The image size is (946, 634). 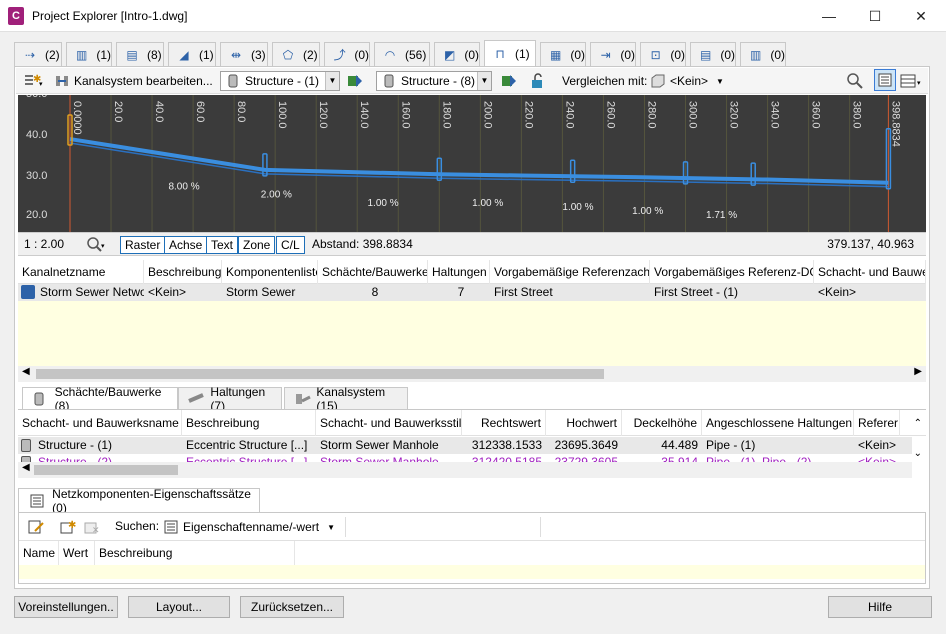 I want to click on search-input, so click(x=443, y=527).